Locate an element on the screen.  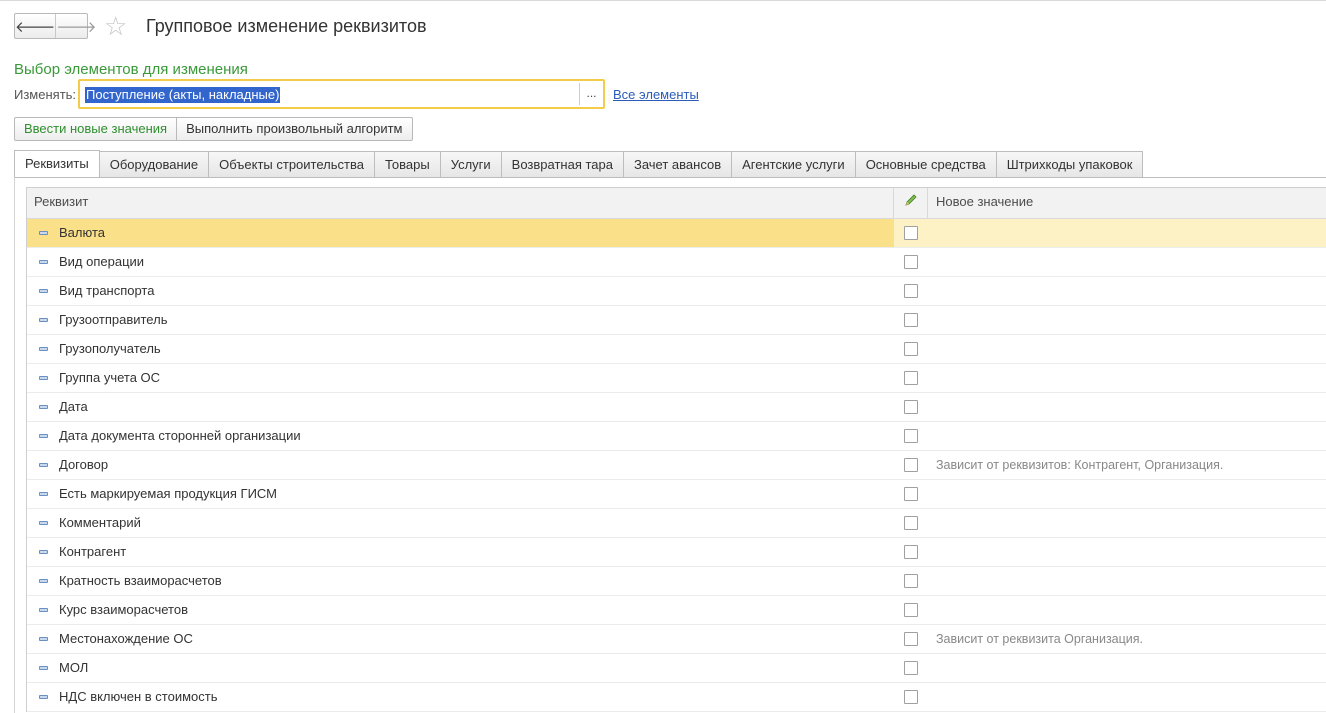
table-row: Грузополучатель is located at coordinates (676, 349).